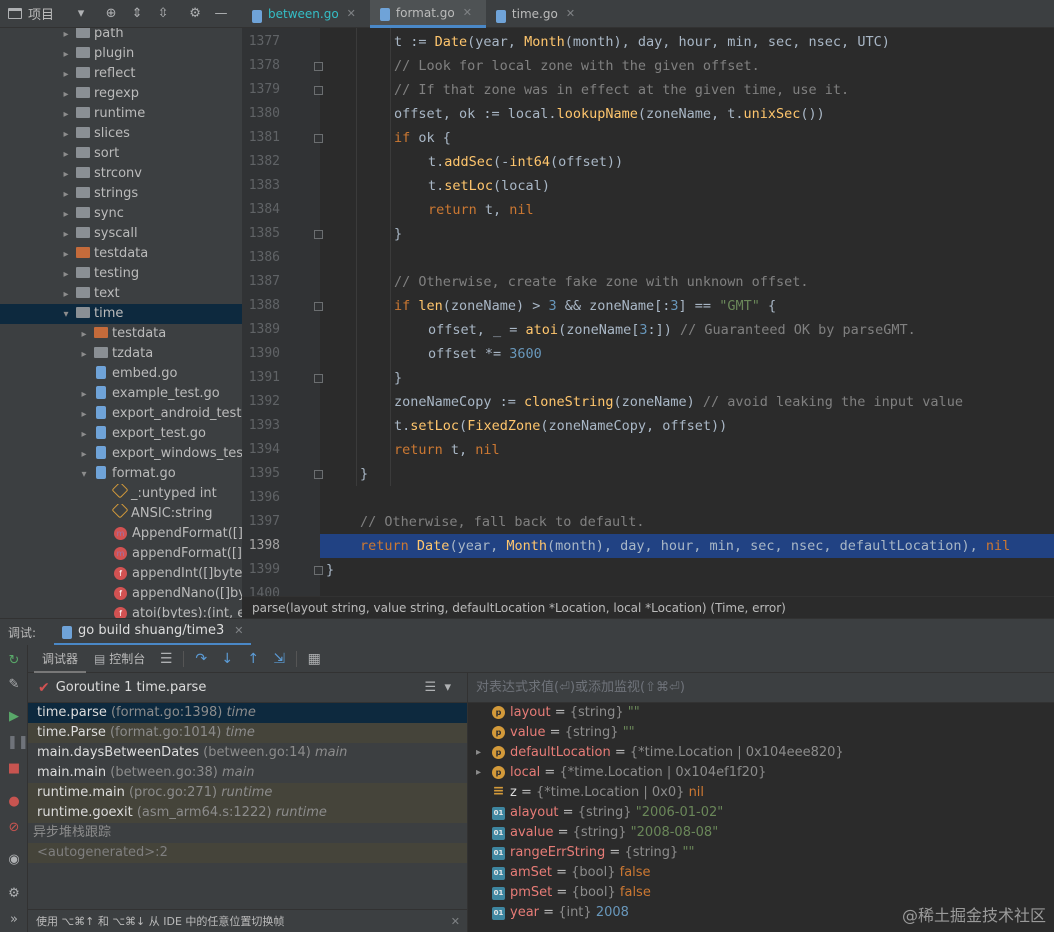 The width and height of the screenshot is (1054, 932). I want to click on async-frame-row: <autogenerated>:2, so click(247, 853).